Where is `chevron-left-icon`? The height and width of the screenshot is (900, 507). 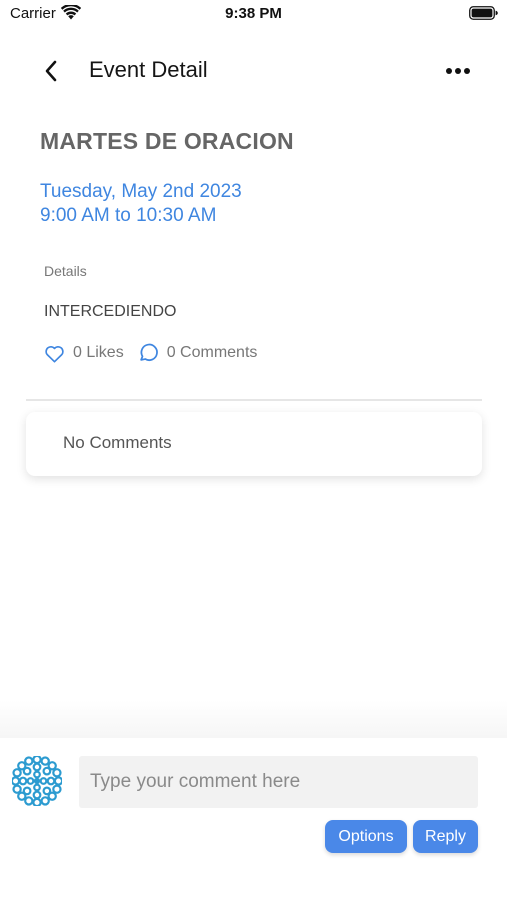
chevron-left-icon is located at coordinates (51, 71).